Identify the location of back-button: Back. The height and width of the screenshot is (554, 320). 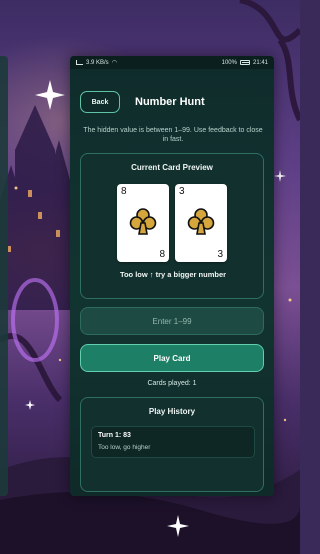
(100, 102).